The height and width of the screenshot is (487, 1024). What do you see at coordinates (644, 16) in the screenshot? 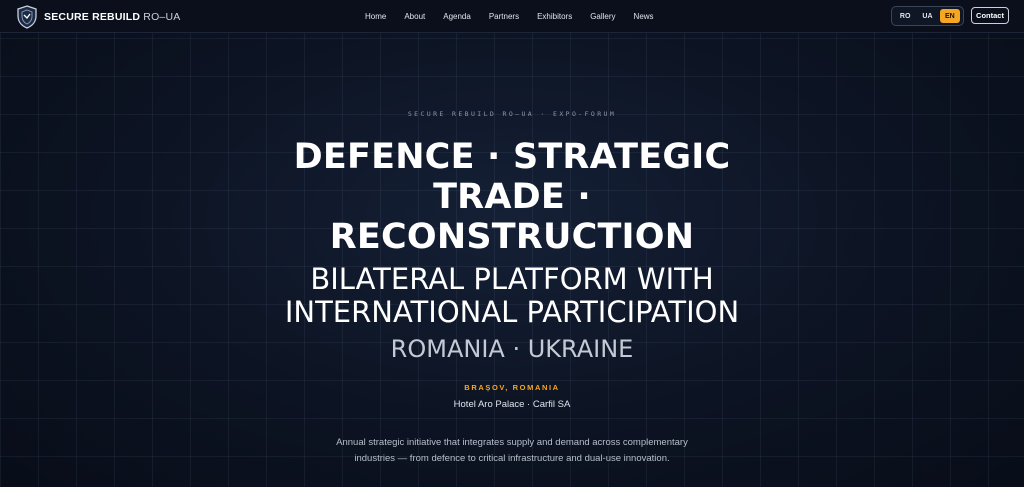
I see `nav-news: News` at bounding box center [644, 16].